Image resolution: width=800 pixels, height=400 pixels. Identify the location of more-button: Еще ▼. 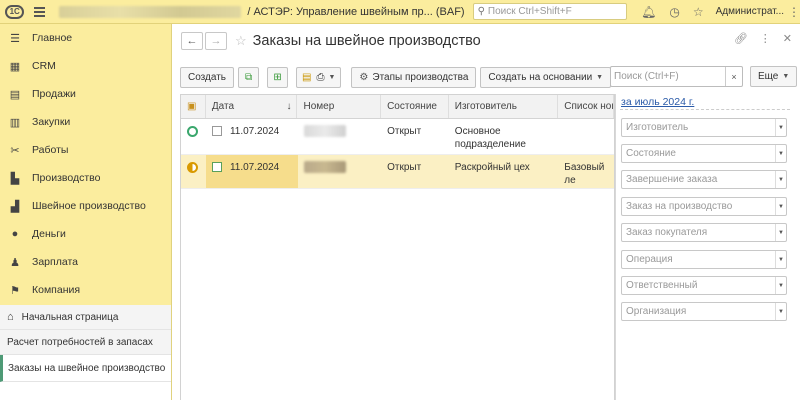
(774, 76).